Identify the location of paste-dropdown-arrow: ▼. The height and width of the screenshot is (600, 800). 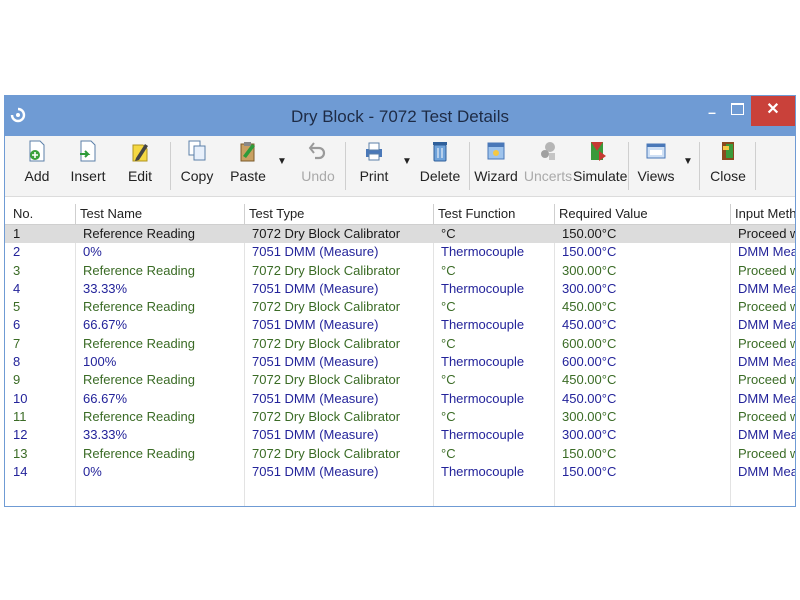
(282, 161).